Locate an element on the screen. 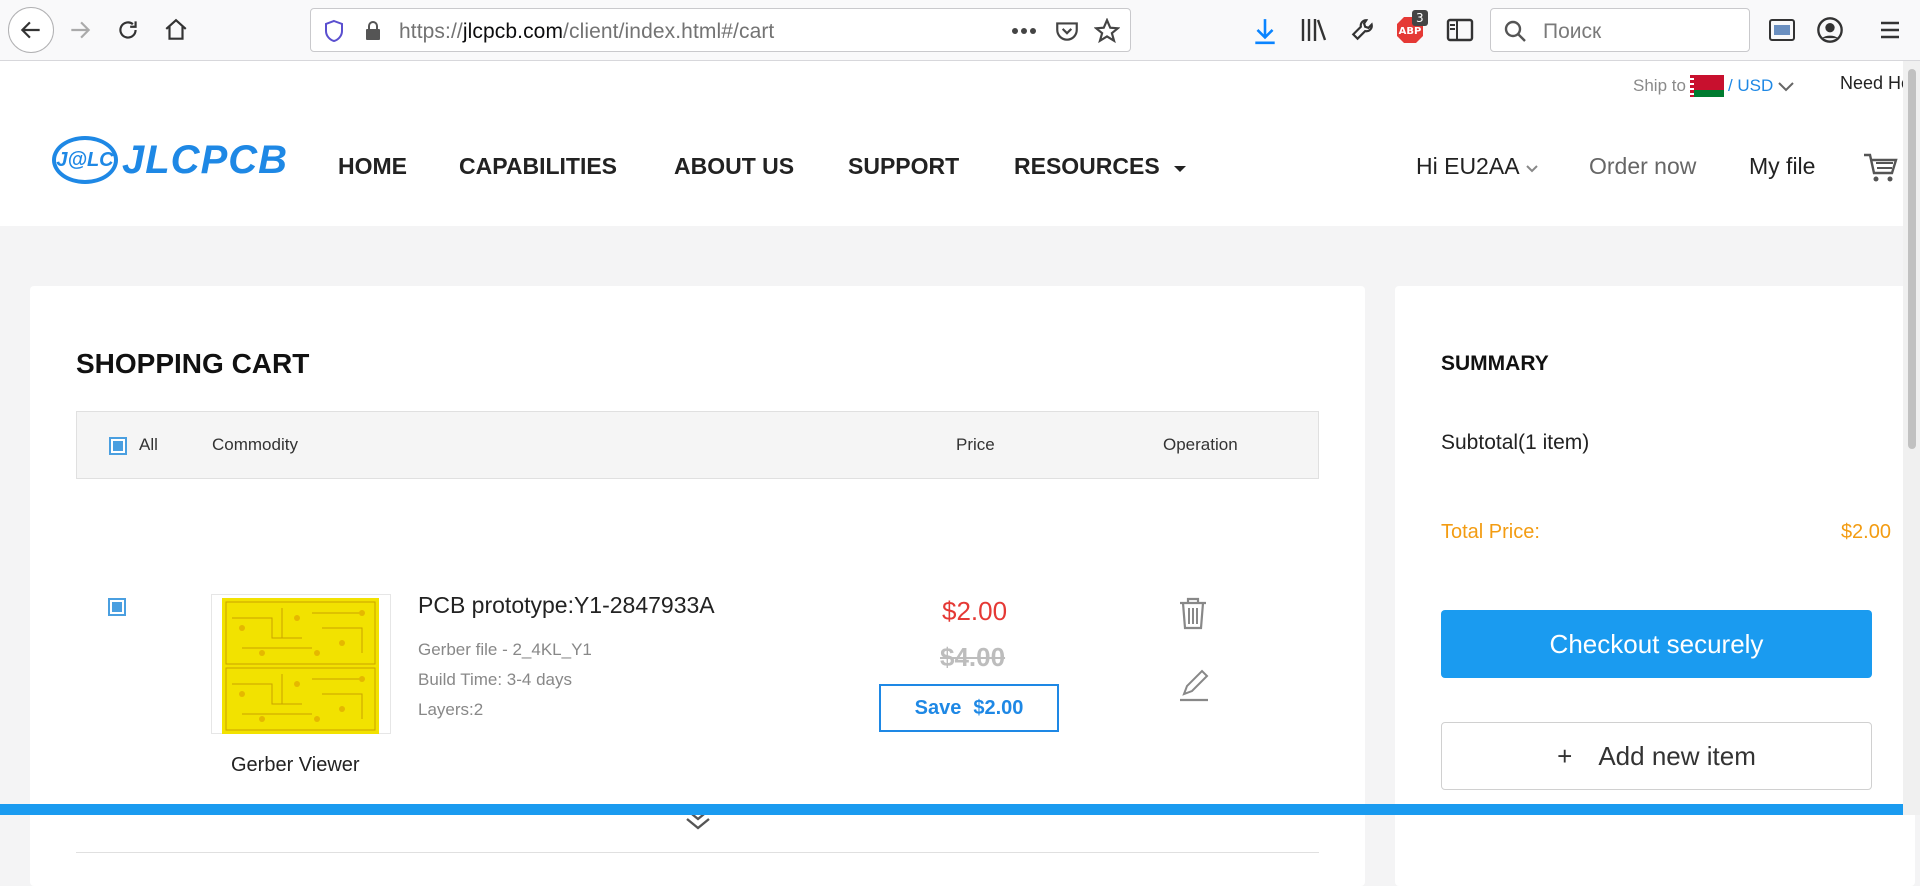 This screenshot has height=886, width=1920. wrench-icon is located at coordinates (1363, 30).